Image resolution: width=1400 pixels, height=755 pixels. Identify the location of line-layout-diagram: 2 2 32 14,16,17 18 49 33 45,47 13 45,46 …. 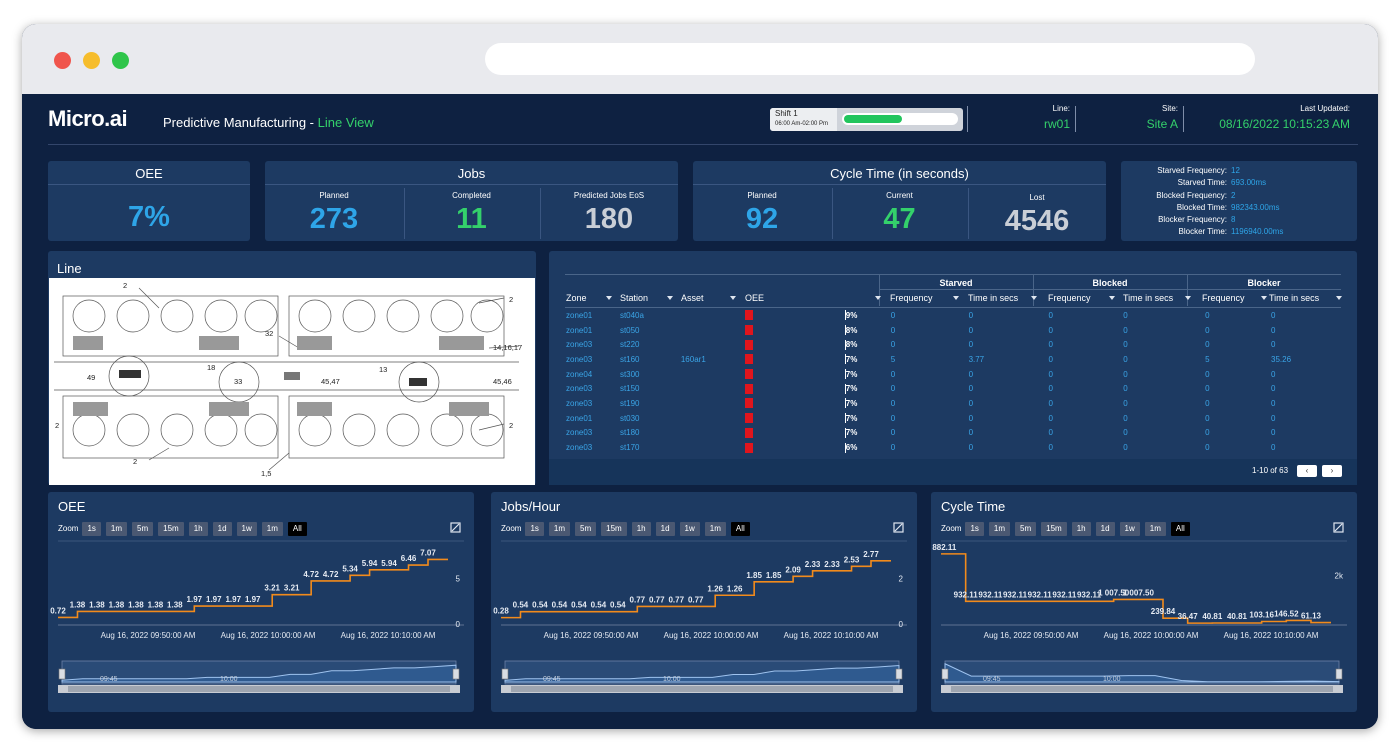
(292, 381).